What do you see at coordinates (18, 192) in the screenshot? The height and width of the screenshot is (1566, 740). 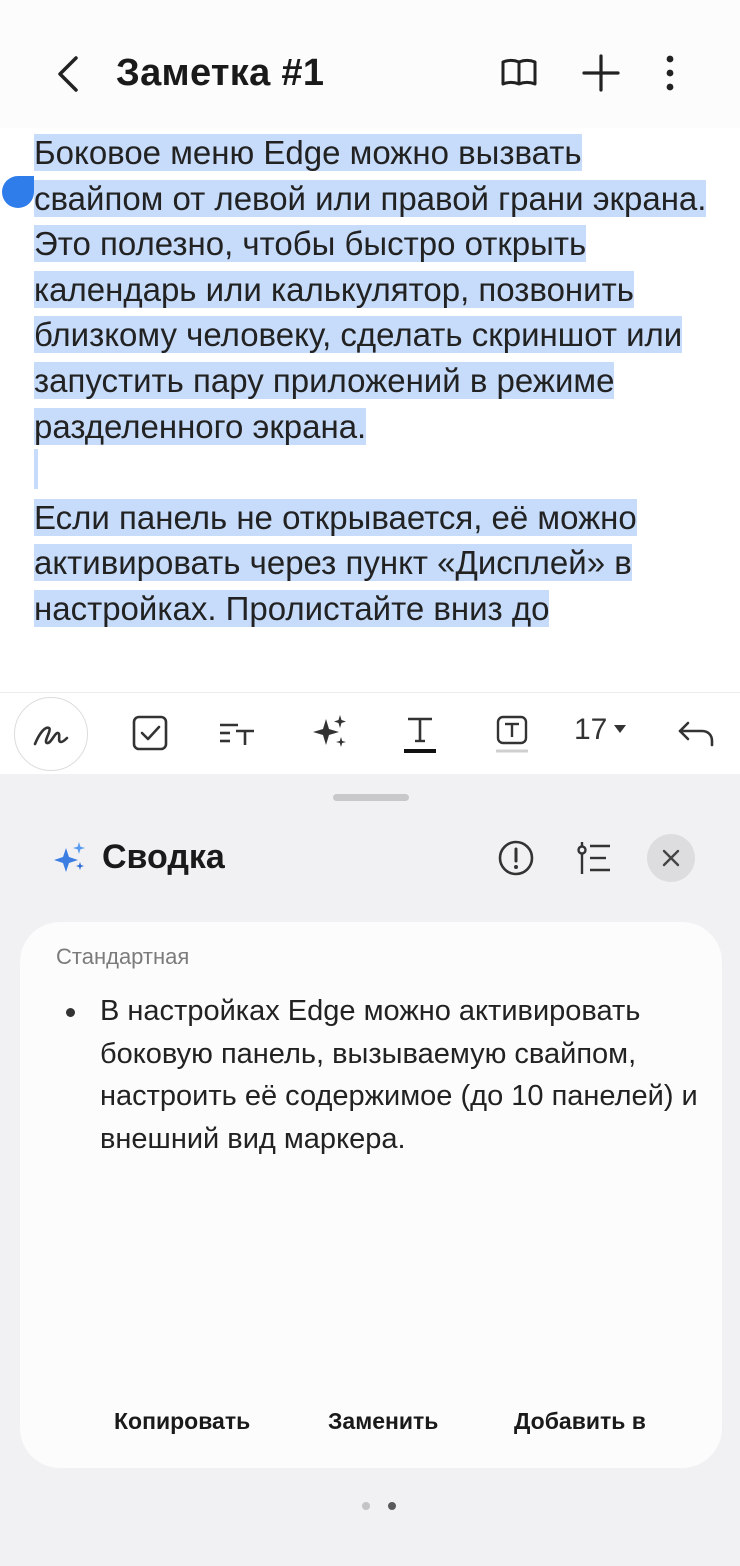 I see `selection-handle` at bounding box center [18, 192].